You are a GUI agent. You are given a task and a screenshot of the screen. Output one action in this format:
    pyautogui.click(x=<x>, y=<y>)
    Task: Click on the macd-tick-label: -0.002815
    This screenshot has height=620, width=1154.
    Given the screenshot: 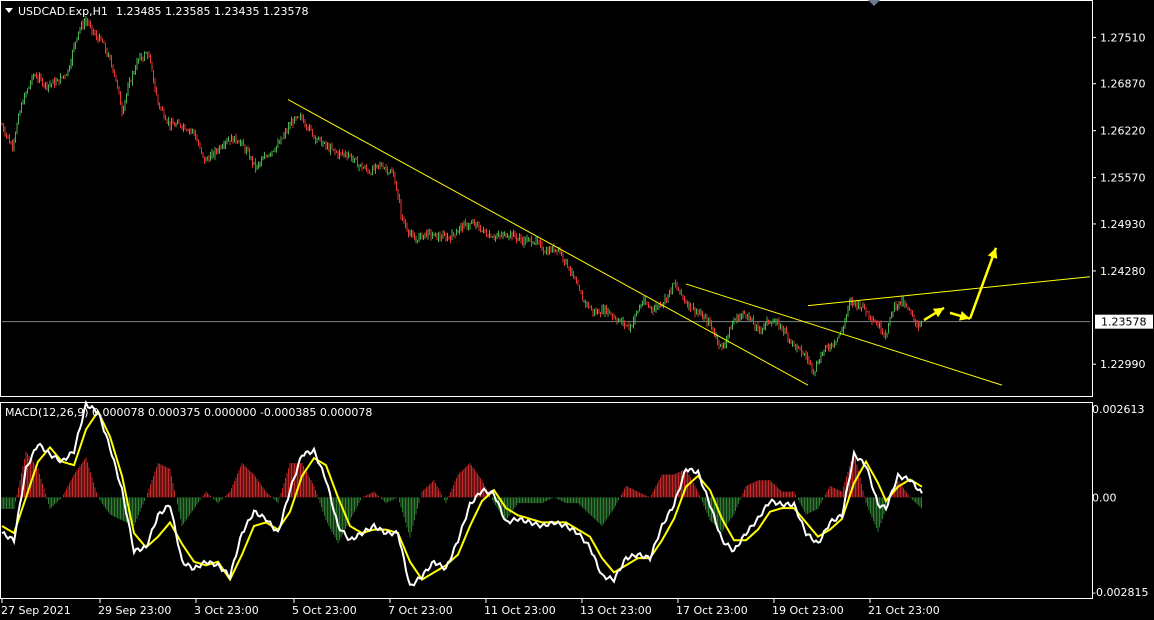 What is the action you would take?
    pyautogui.click(x=1120, y=592)
    